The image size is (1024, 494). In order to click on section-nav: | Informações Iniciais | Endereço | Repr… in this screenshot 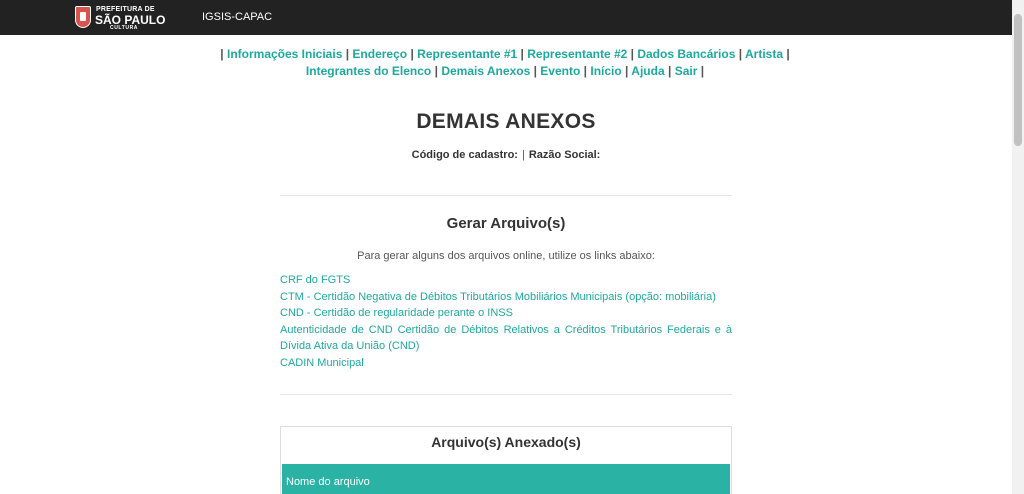, I will do `click(505, 63)`.